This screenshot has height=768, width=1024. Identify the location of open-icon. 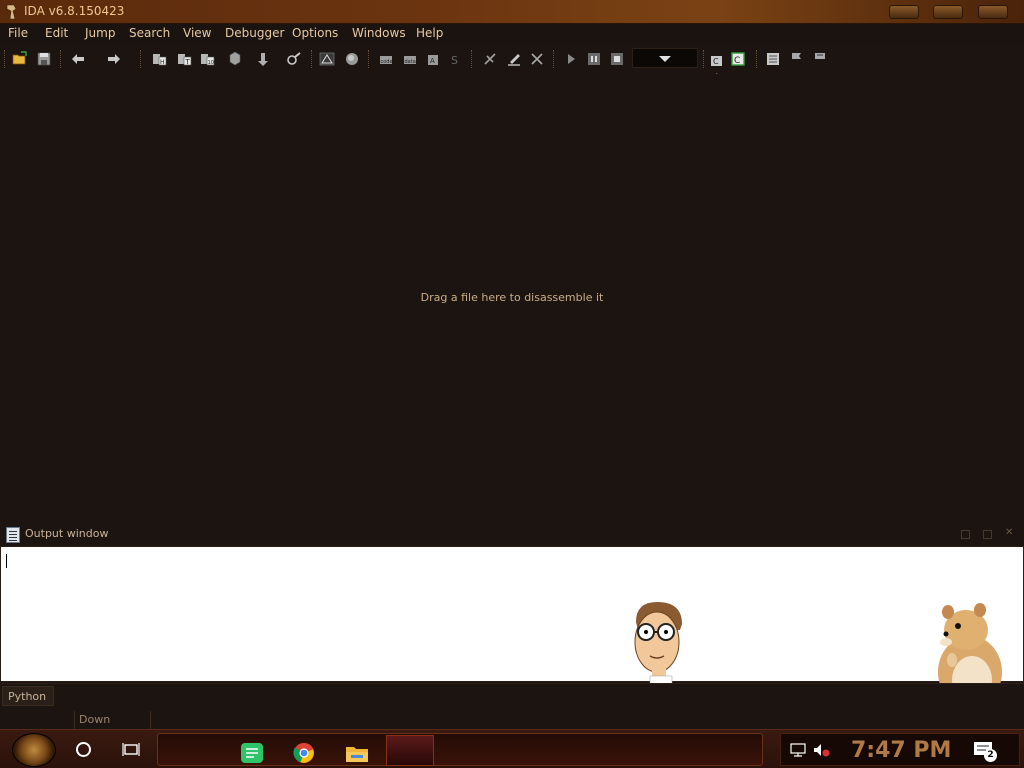
(20, 59).